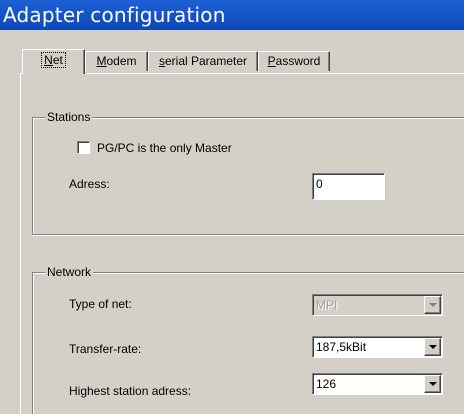  I want to click on type-of-net-label: Type of net:, so click(100, 304).